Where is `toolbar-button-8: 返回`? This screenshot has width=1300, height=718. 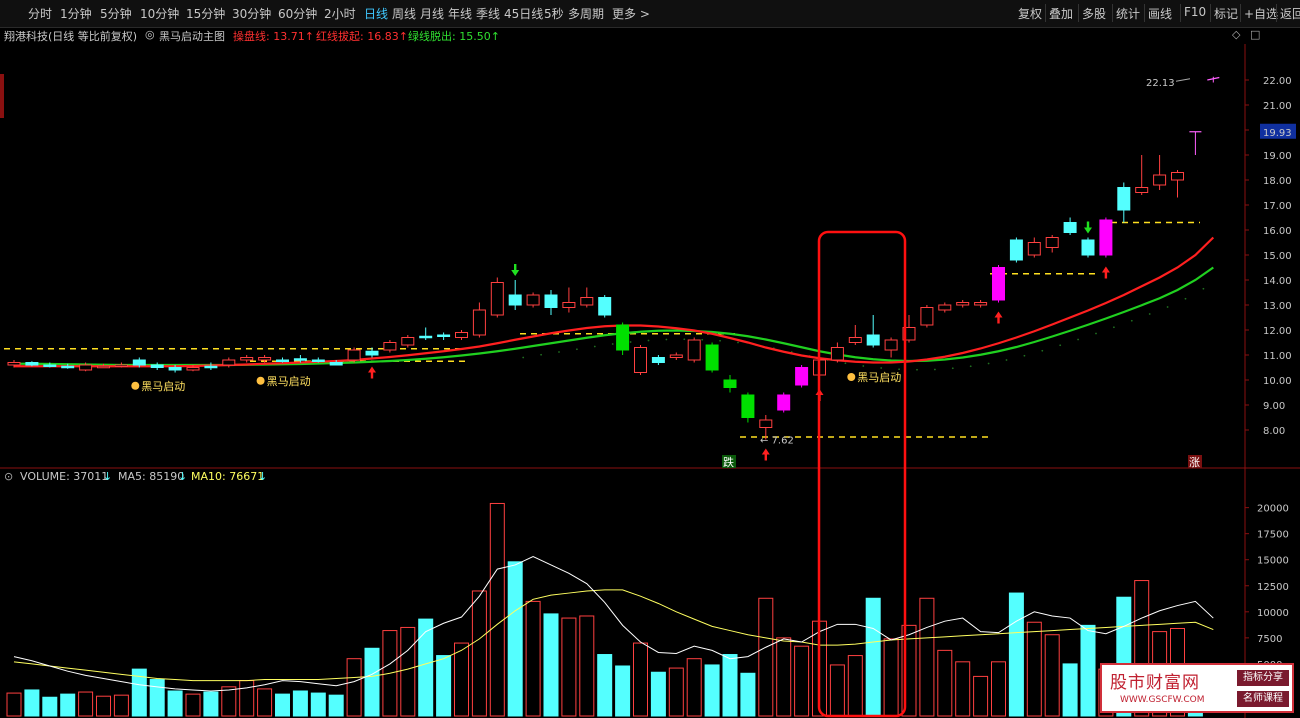 toolbar-button-8: 返回 is located at coordinates (1290, 13).